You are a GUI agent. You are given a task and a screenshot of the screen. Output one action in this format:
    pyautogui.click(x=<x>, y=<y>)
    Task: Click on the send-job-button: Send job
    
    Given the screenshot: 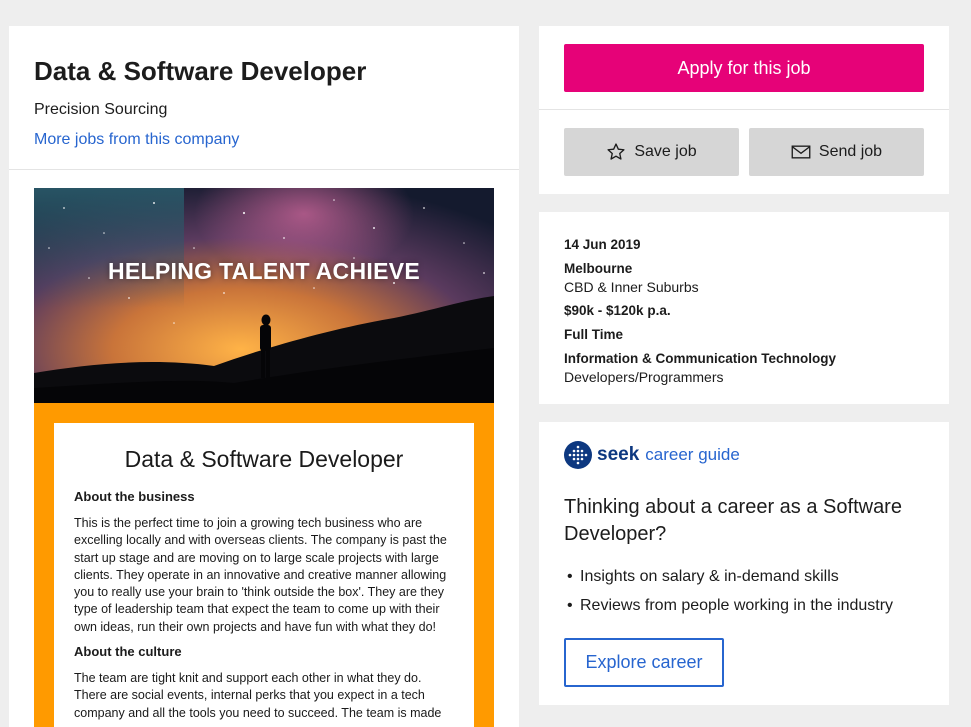 What is the action you would take?
    pyautogui.click(x=836, y=152)
    